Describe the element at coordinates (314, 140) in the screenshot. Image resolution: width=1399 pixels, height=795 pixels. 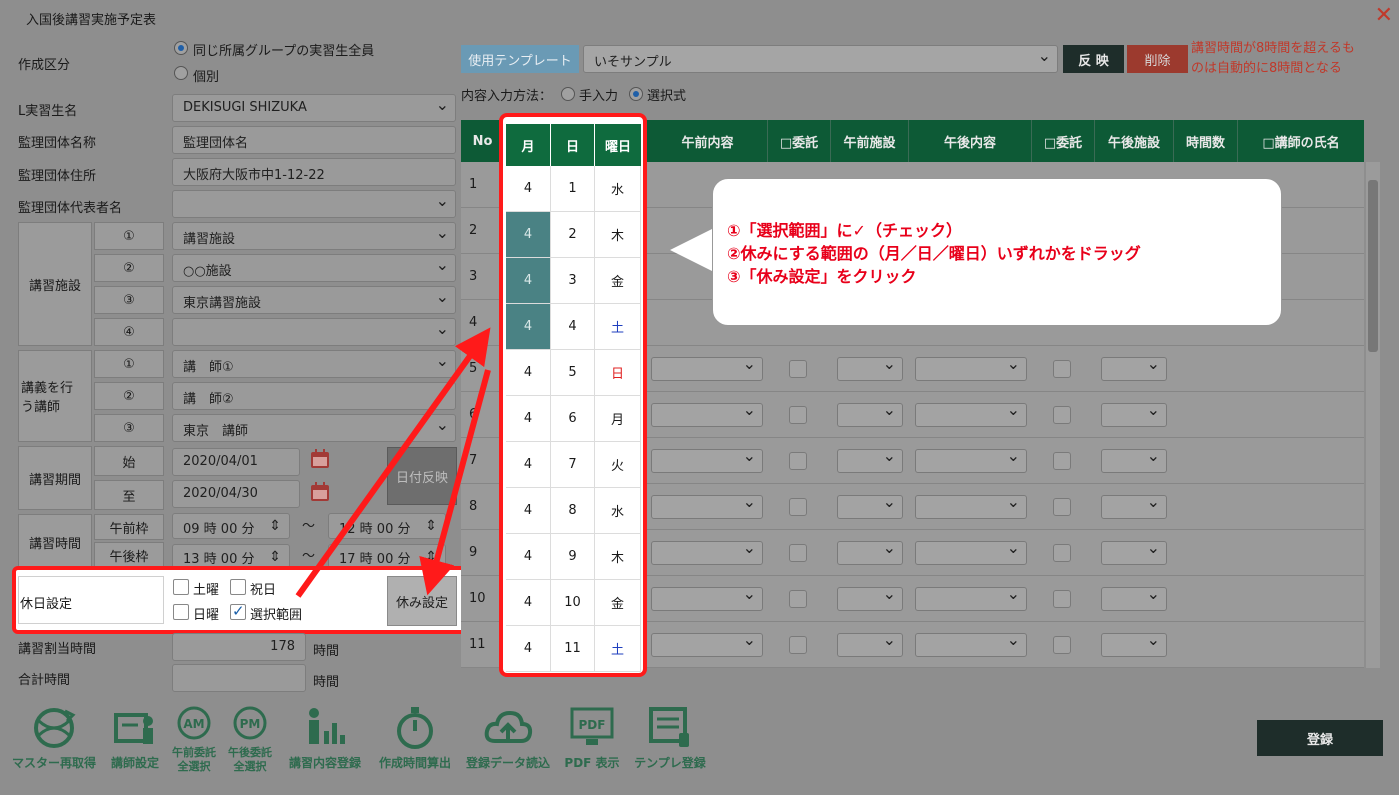
I see `org-name-field: 監理団体名` at that location.